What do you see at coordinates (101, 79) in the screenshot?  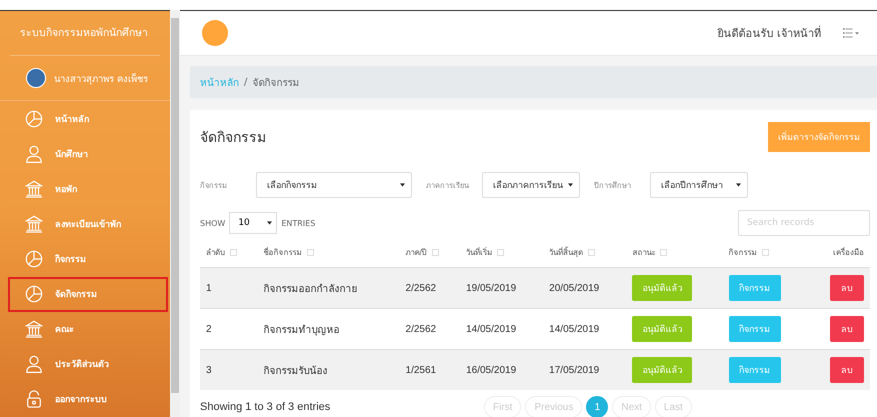 I see `user-name: นางสาวสุภาพร คงเพ็ชร` at bounding box center [101, 79].